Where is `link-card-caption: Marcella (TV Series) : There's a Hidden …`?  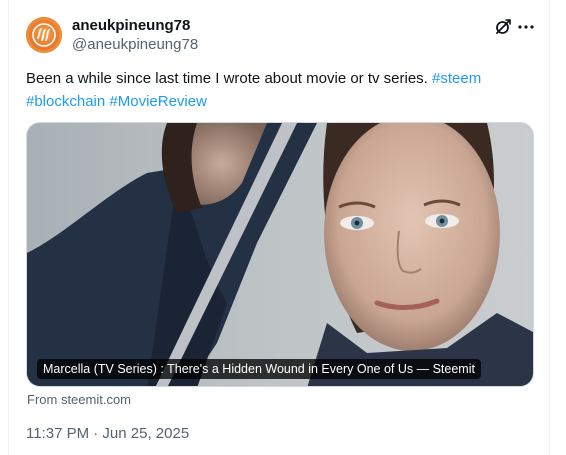
link-card-caption: Marcella (TV Series) : There's a Hidden … is located at coordinates (259, 369).